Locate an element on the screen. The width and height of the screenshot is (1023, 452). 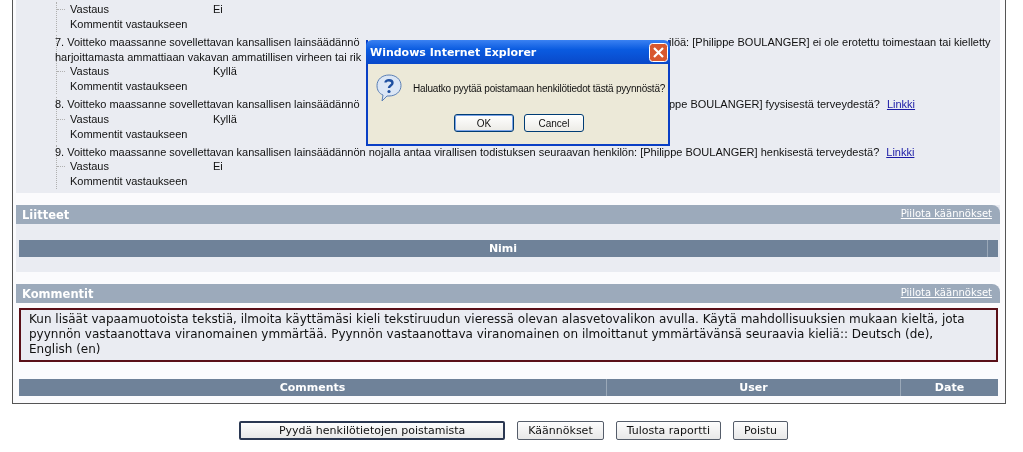
action-button: Käännökset is located at coordinates (560, 430).